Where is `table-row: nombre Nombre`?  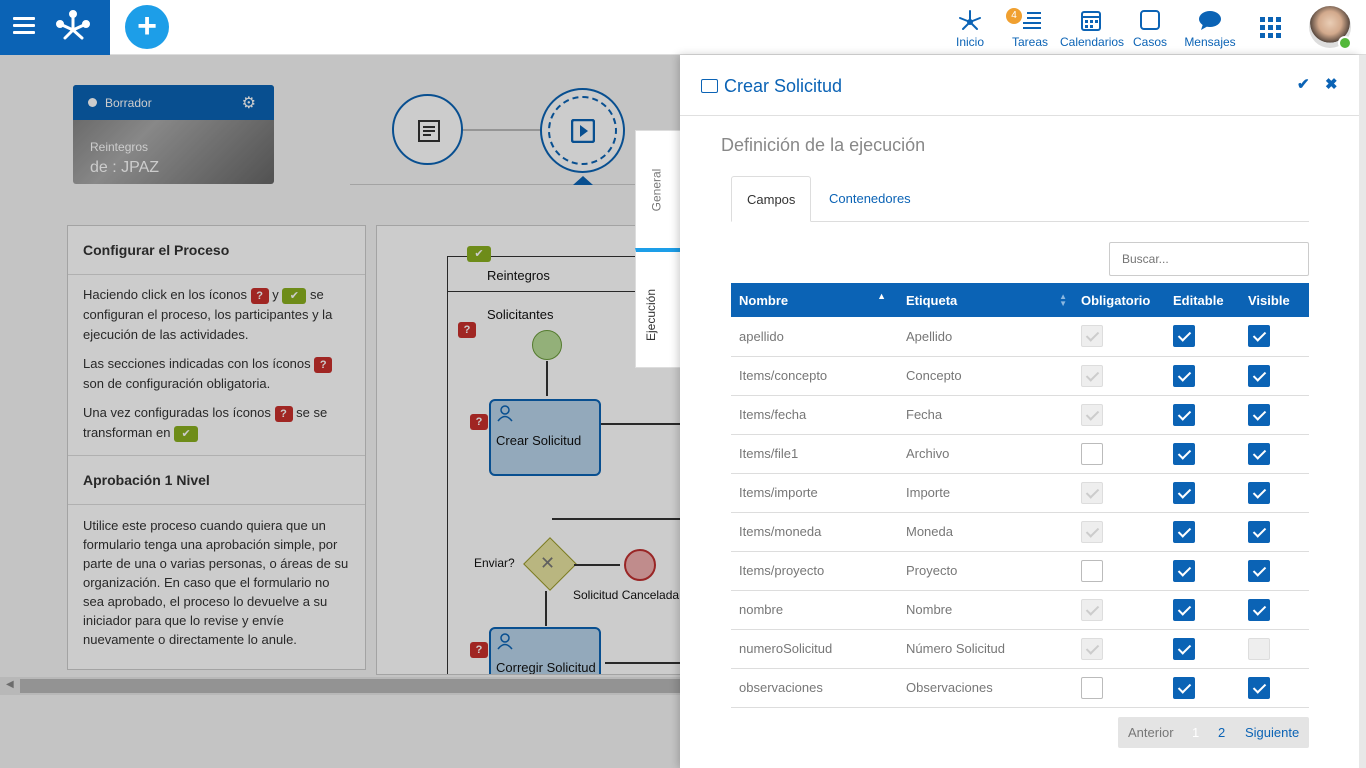
table-row: nombre Nombre is located at coordinates (1020, 610).